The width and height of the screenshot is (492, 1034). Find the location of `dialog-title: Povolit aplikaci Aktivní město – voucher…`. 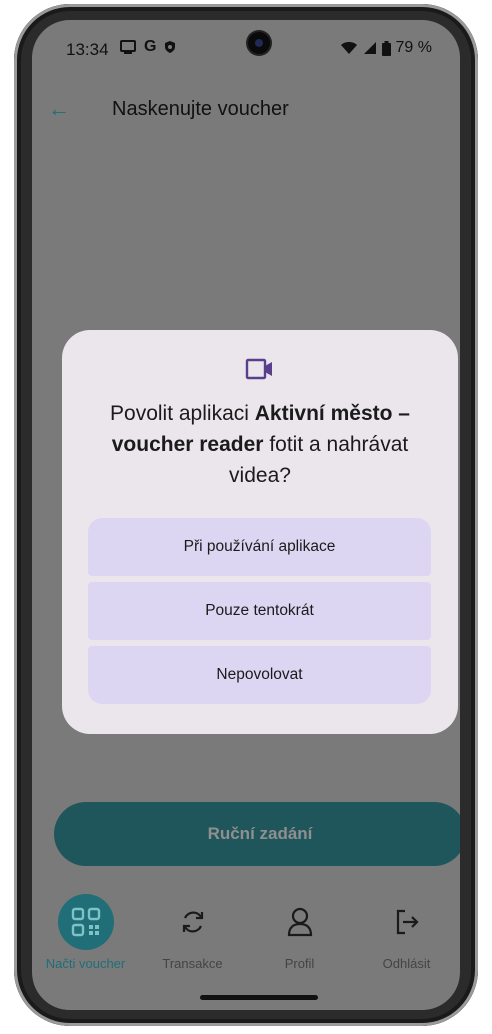

dialog-title: Povolit aplikaci Aktivní město – voucher… is located at coordinates (260, 444).